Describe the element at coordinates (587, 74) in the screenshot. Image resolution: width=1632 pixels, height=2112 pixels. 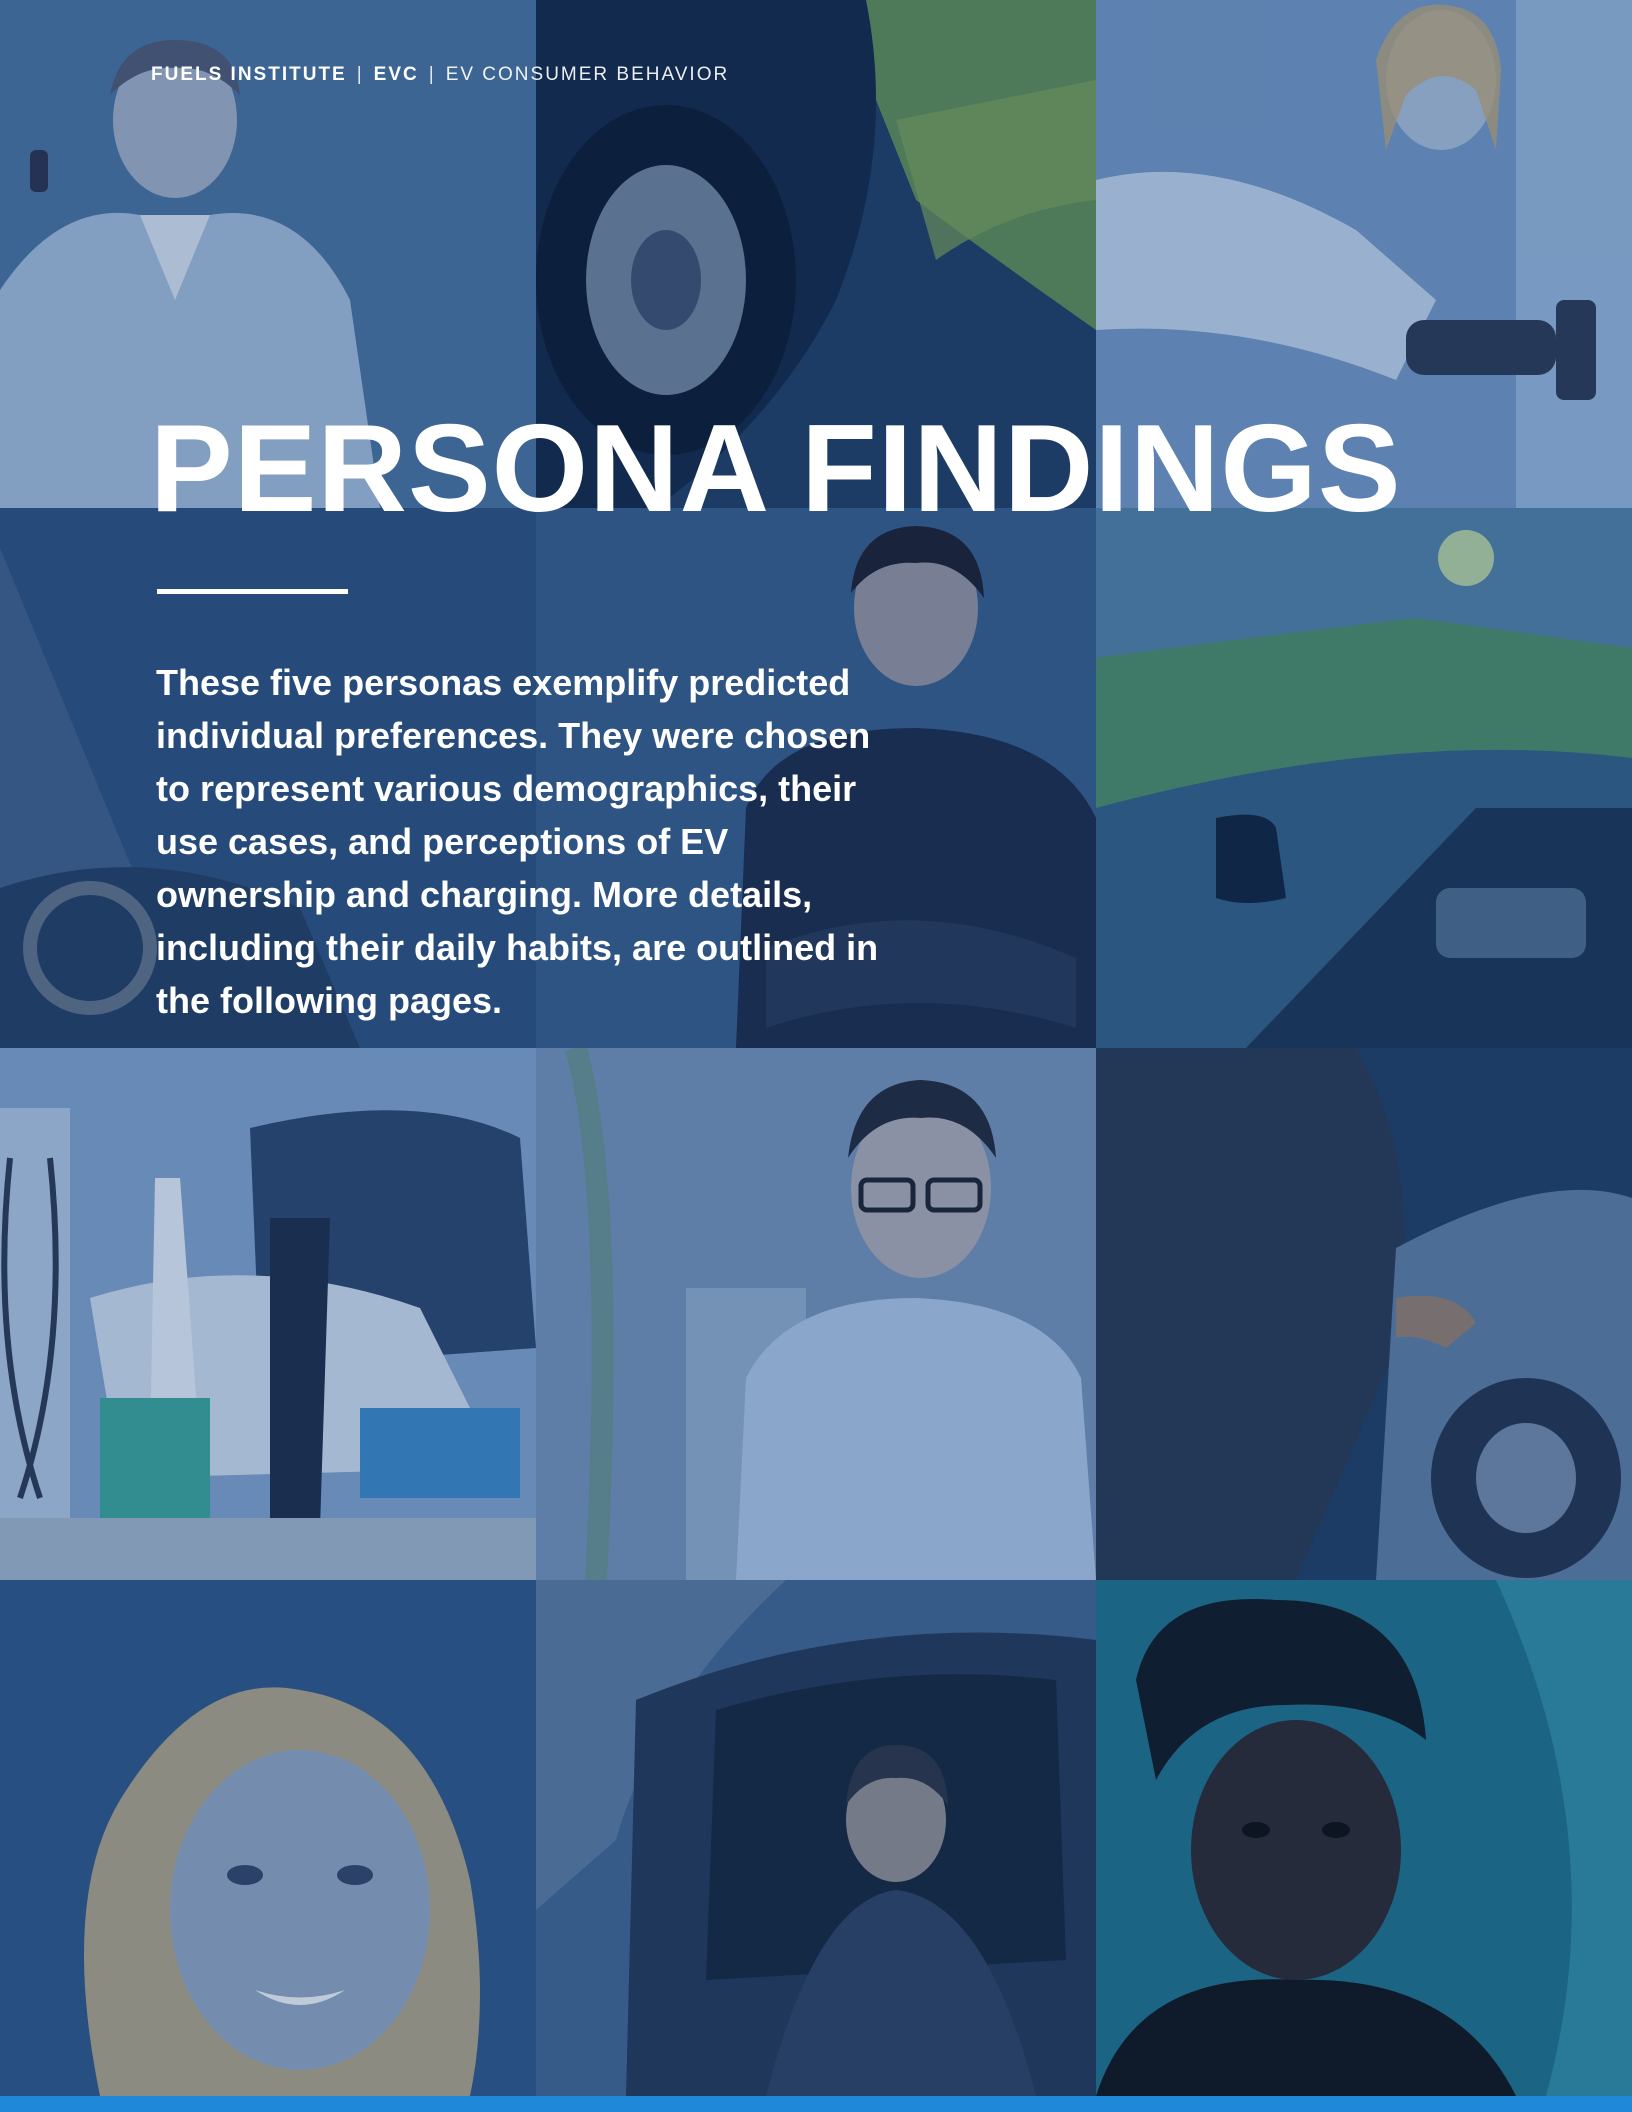
I see `header-section: EV CONSUMER BEHAVIOR` at that location.